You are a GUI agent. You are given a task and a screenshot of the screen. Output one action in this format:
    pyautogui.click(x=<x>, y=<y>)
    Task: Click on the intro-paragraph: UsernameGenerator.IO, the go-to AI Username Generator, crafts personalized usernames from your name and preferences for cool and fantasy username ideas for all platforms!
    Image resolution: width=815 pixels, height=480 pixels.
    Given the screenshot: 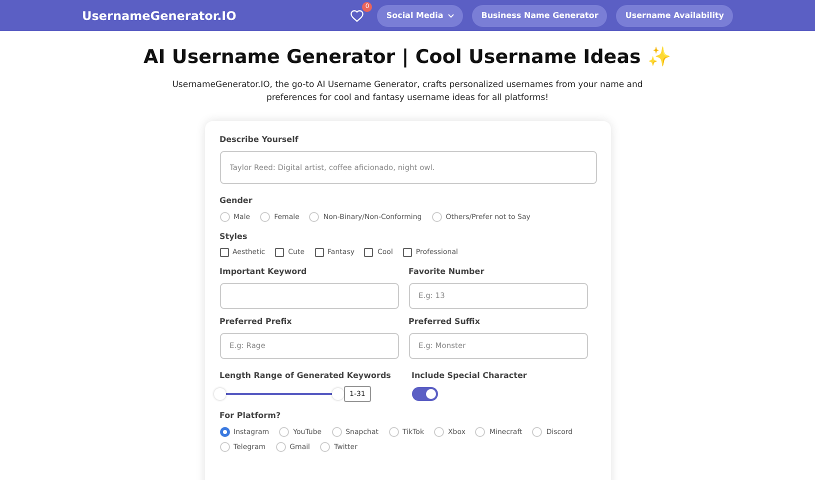 What is the action you would take?
    pyautogui.click(x=407, y=91)
    